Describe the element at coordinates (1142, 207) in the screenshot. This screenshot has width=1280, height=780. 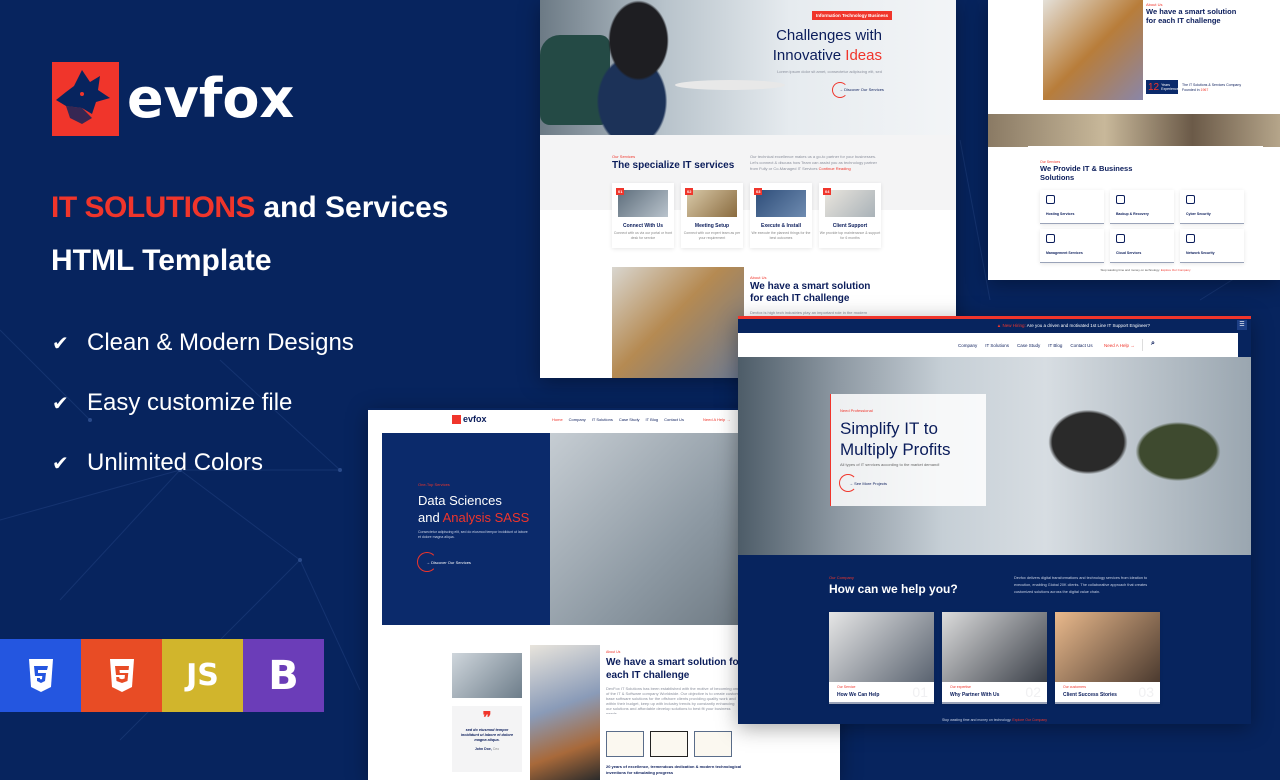
I see `service-tile: Backup & Recovery` at that location.